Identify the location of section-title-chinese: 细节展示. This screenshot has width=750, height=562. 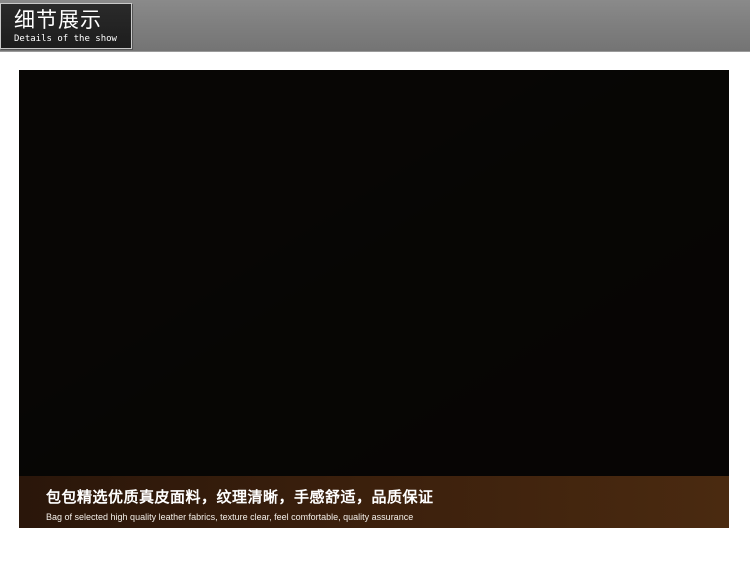
(58, 20).